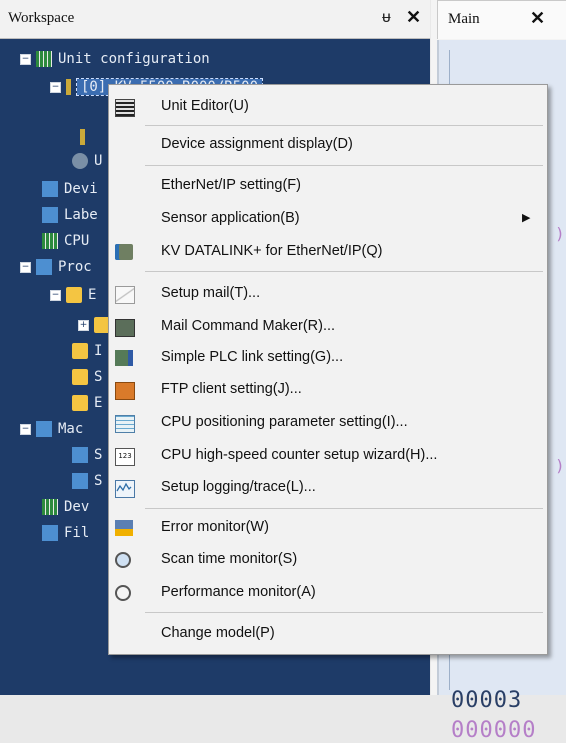 This screenshot has height=743, width=566. Describe the element at coordinates (494, 730) in the screenshot. I see `device-value-2: 000000` at that location.